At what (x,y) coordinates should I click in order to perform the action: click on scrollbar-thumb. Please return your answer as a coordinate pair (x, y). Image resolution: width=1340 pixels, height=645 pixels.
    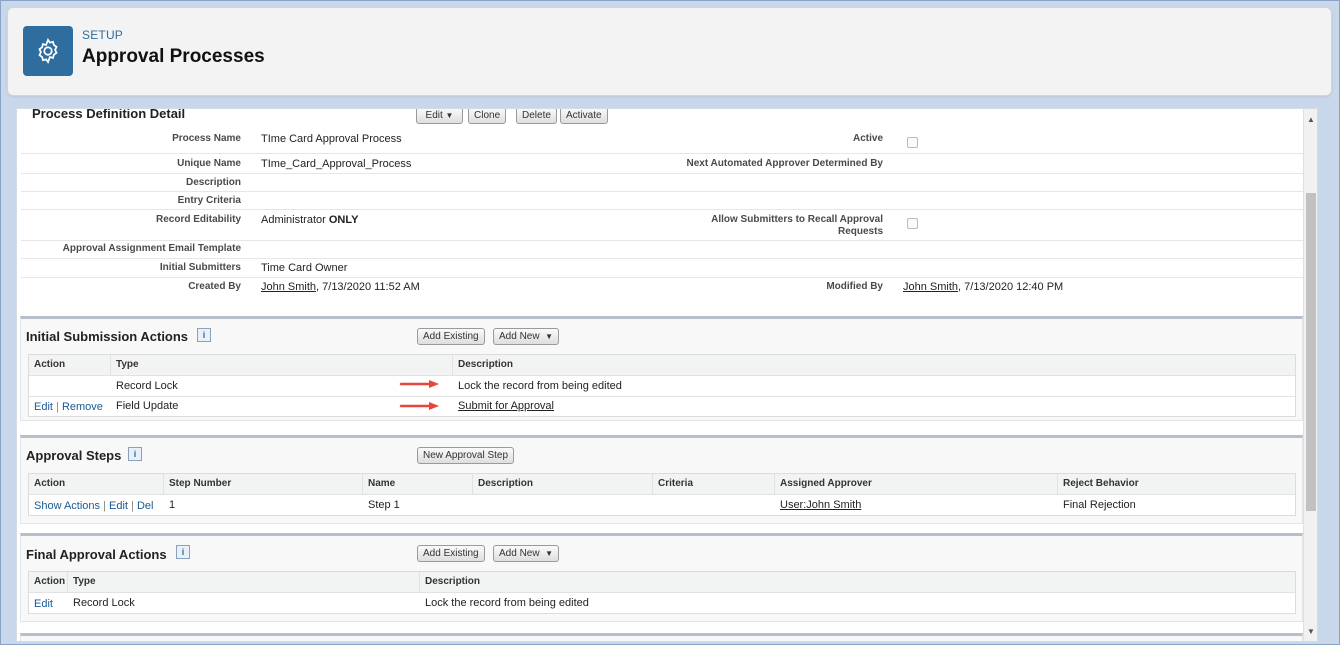
    Looking at the image, I should click on (1311, 352).